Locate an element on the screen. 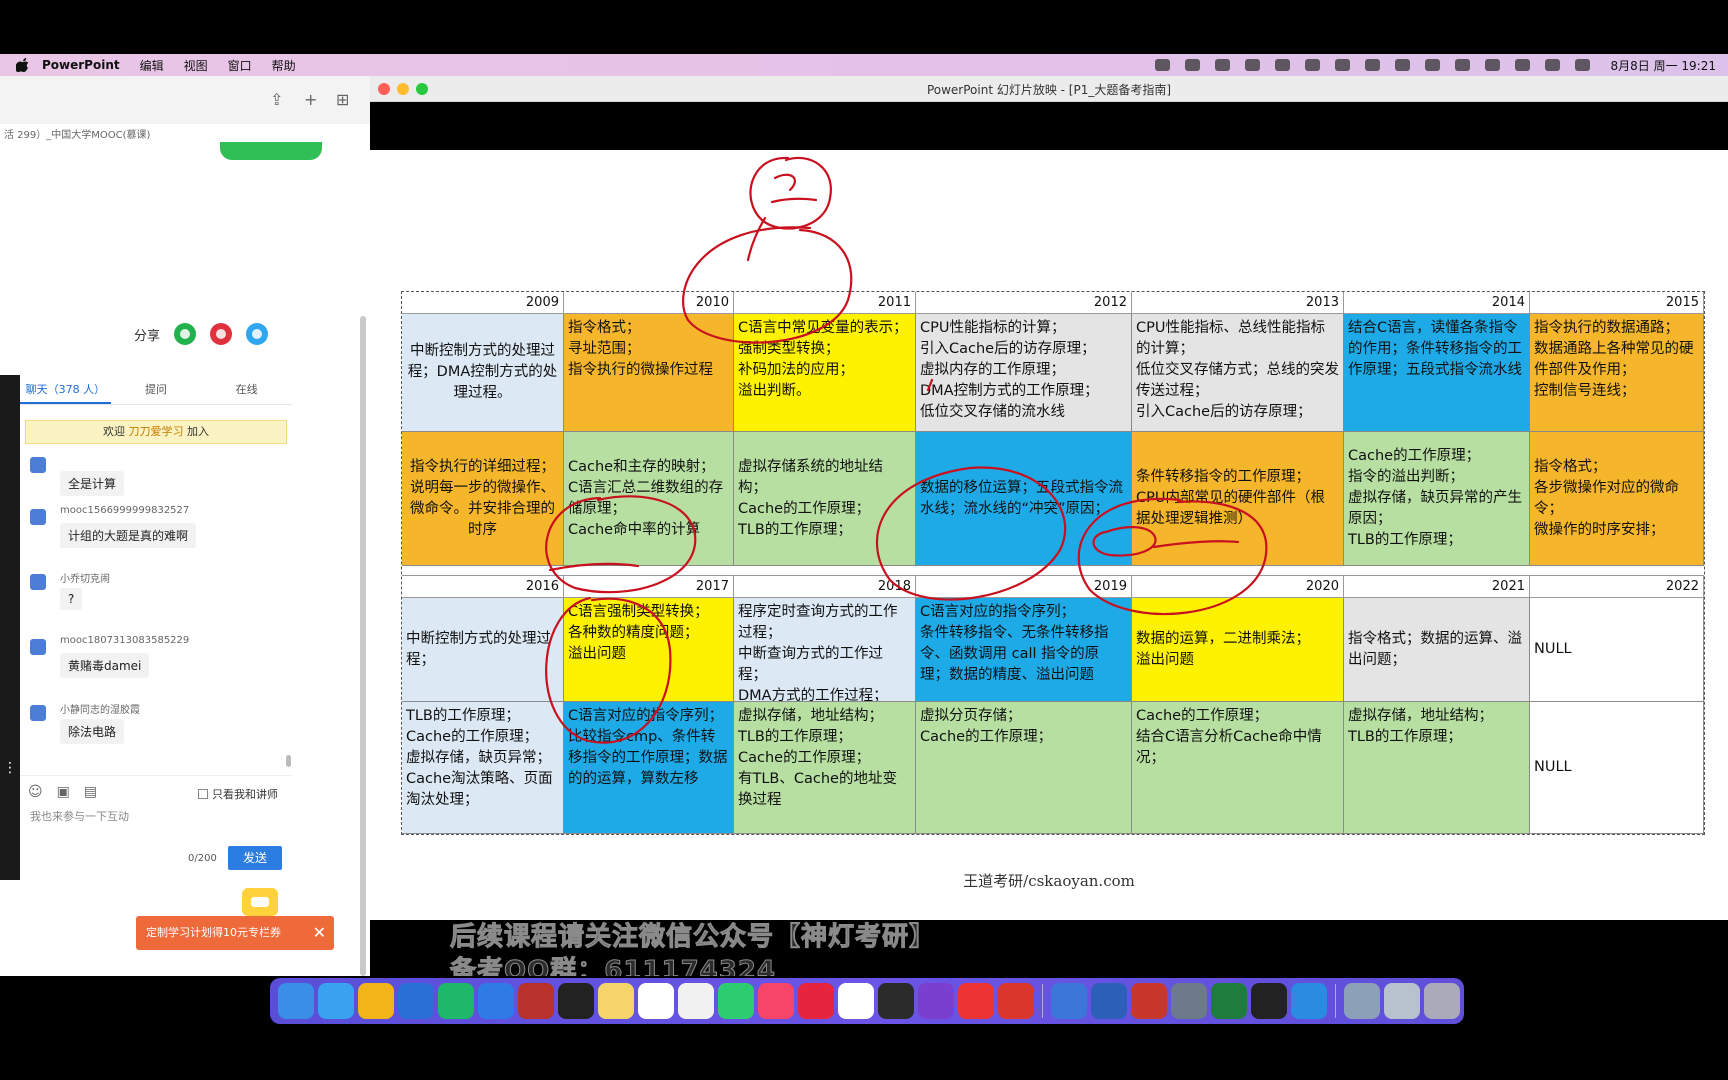 The height and width of the screenshot is (1080, 1728). vpn-icon is located at coordinates (1069, 1001).